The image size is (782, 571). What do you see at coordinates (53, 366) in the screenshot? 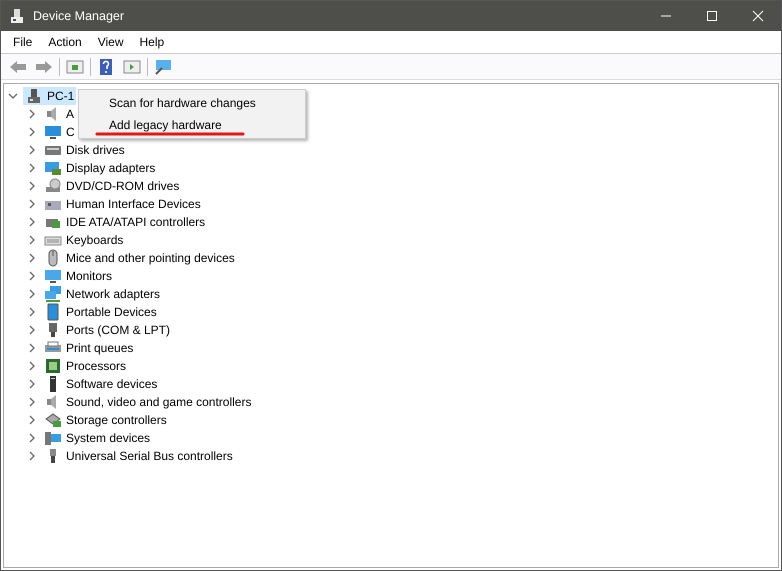
I see `chip-icon` at bounding box center [53, 366].